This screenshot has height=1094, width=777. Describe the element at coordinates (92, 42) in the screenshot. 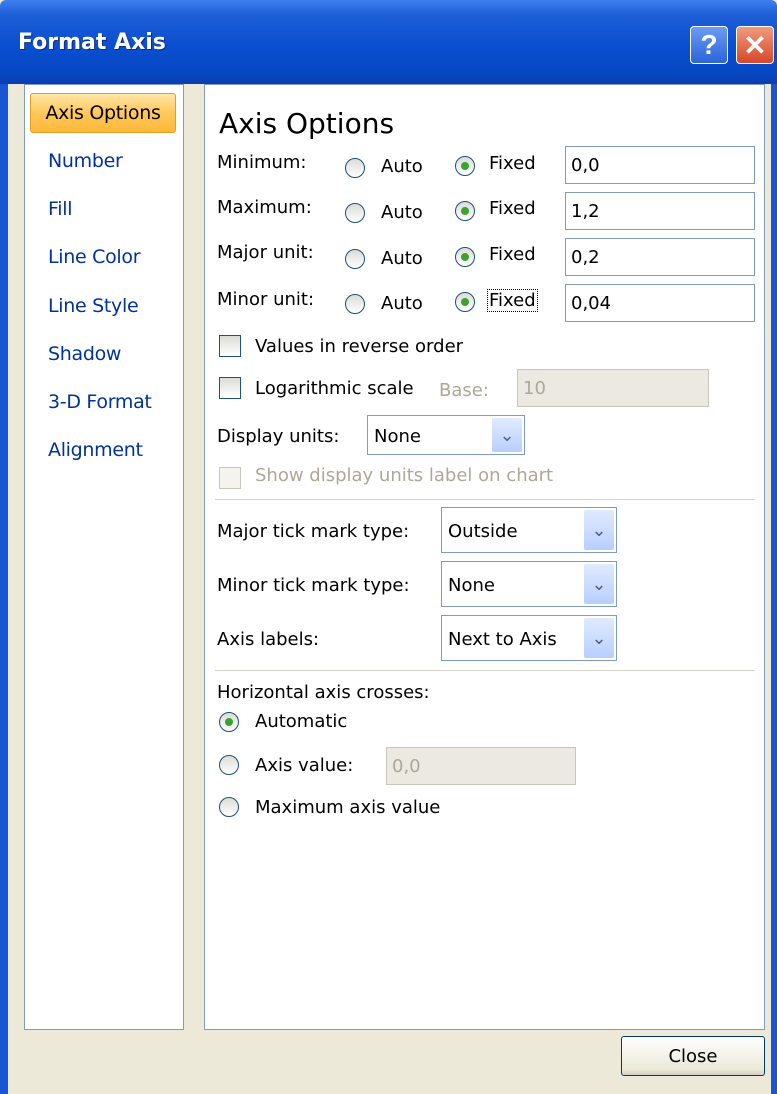

I see `window-title: Format Axis` at that location.